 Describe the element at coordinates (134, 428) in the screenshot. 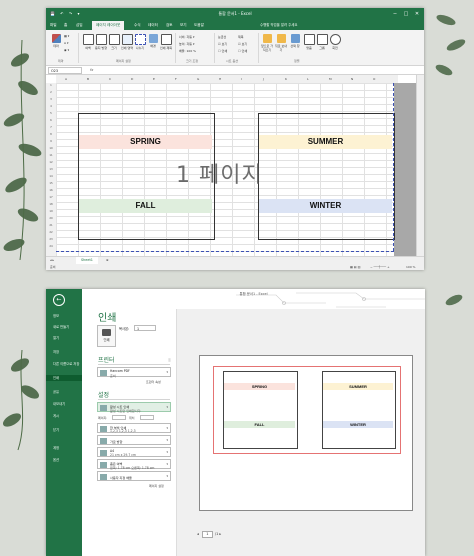

I see `collate-dropdown: 한 부씩 인쇄 1,2,3 1,2,3 1,2,3 ▾` at that location.